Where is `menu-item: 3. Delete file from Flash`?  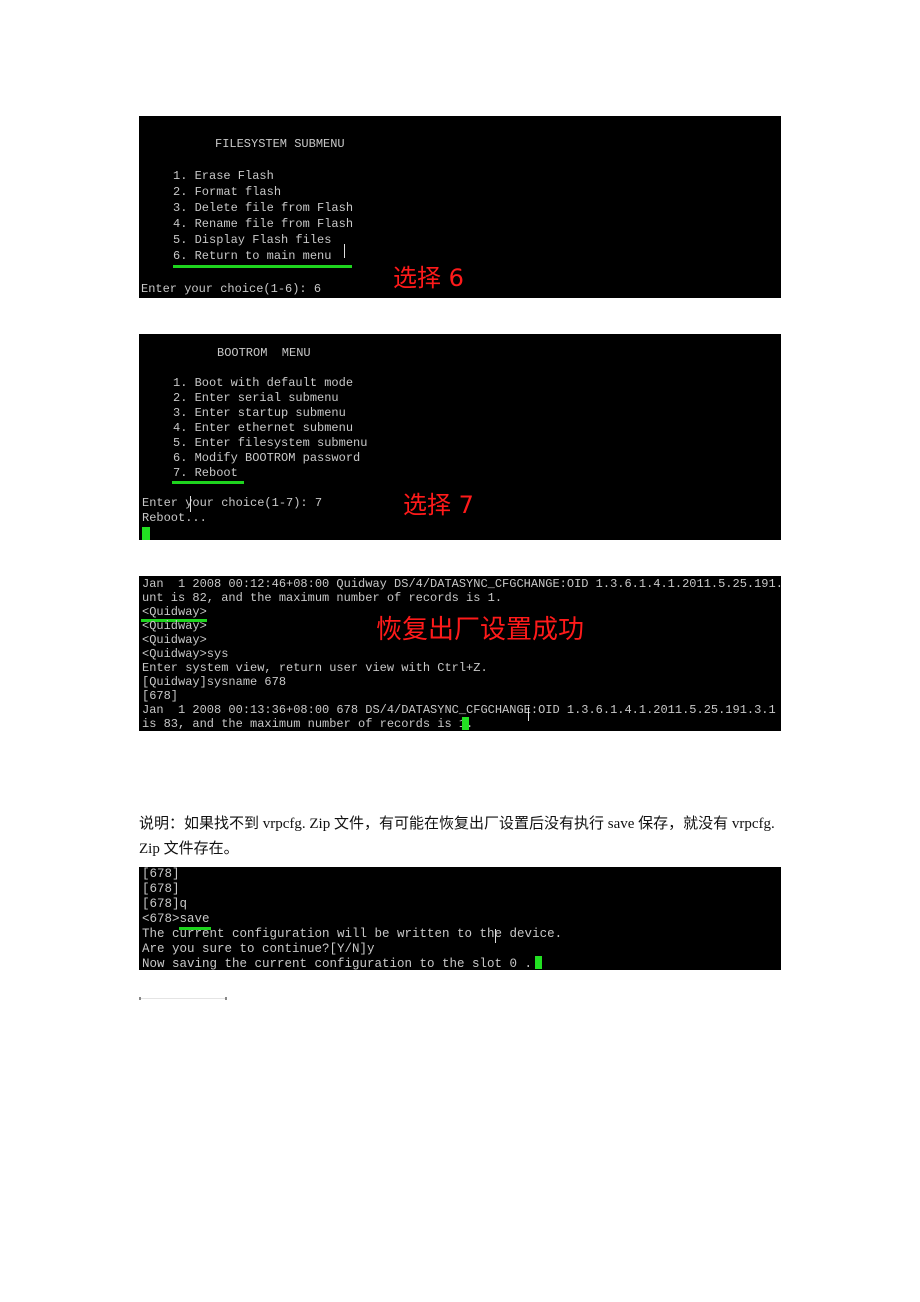
menu-item: 3. Delete file from Flash is located at coordinates (263, 208).